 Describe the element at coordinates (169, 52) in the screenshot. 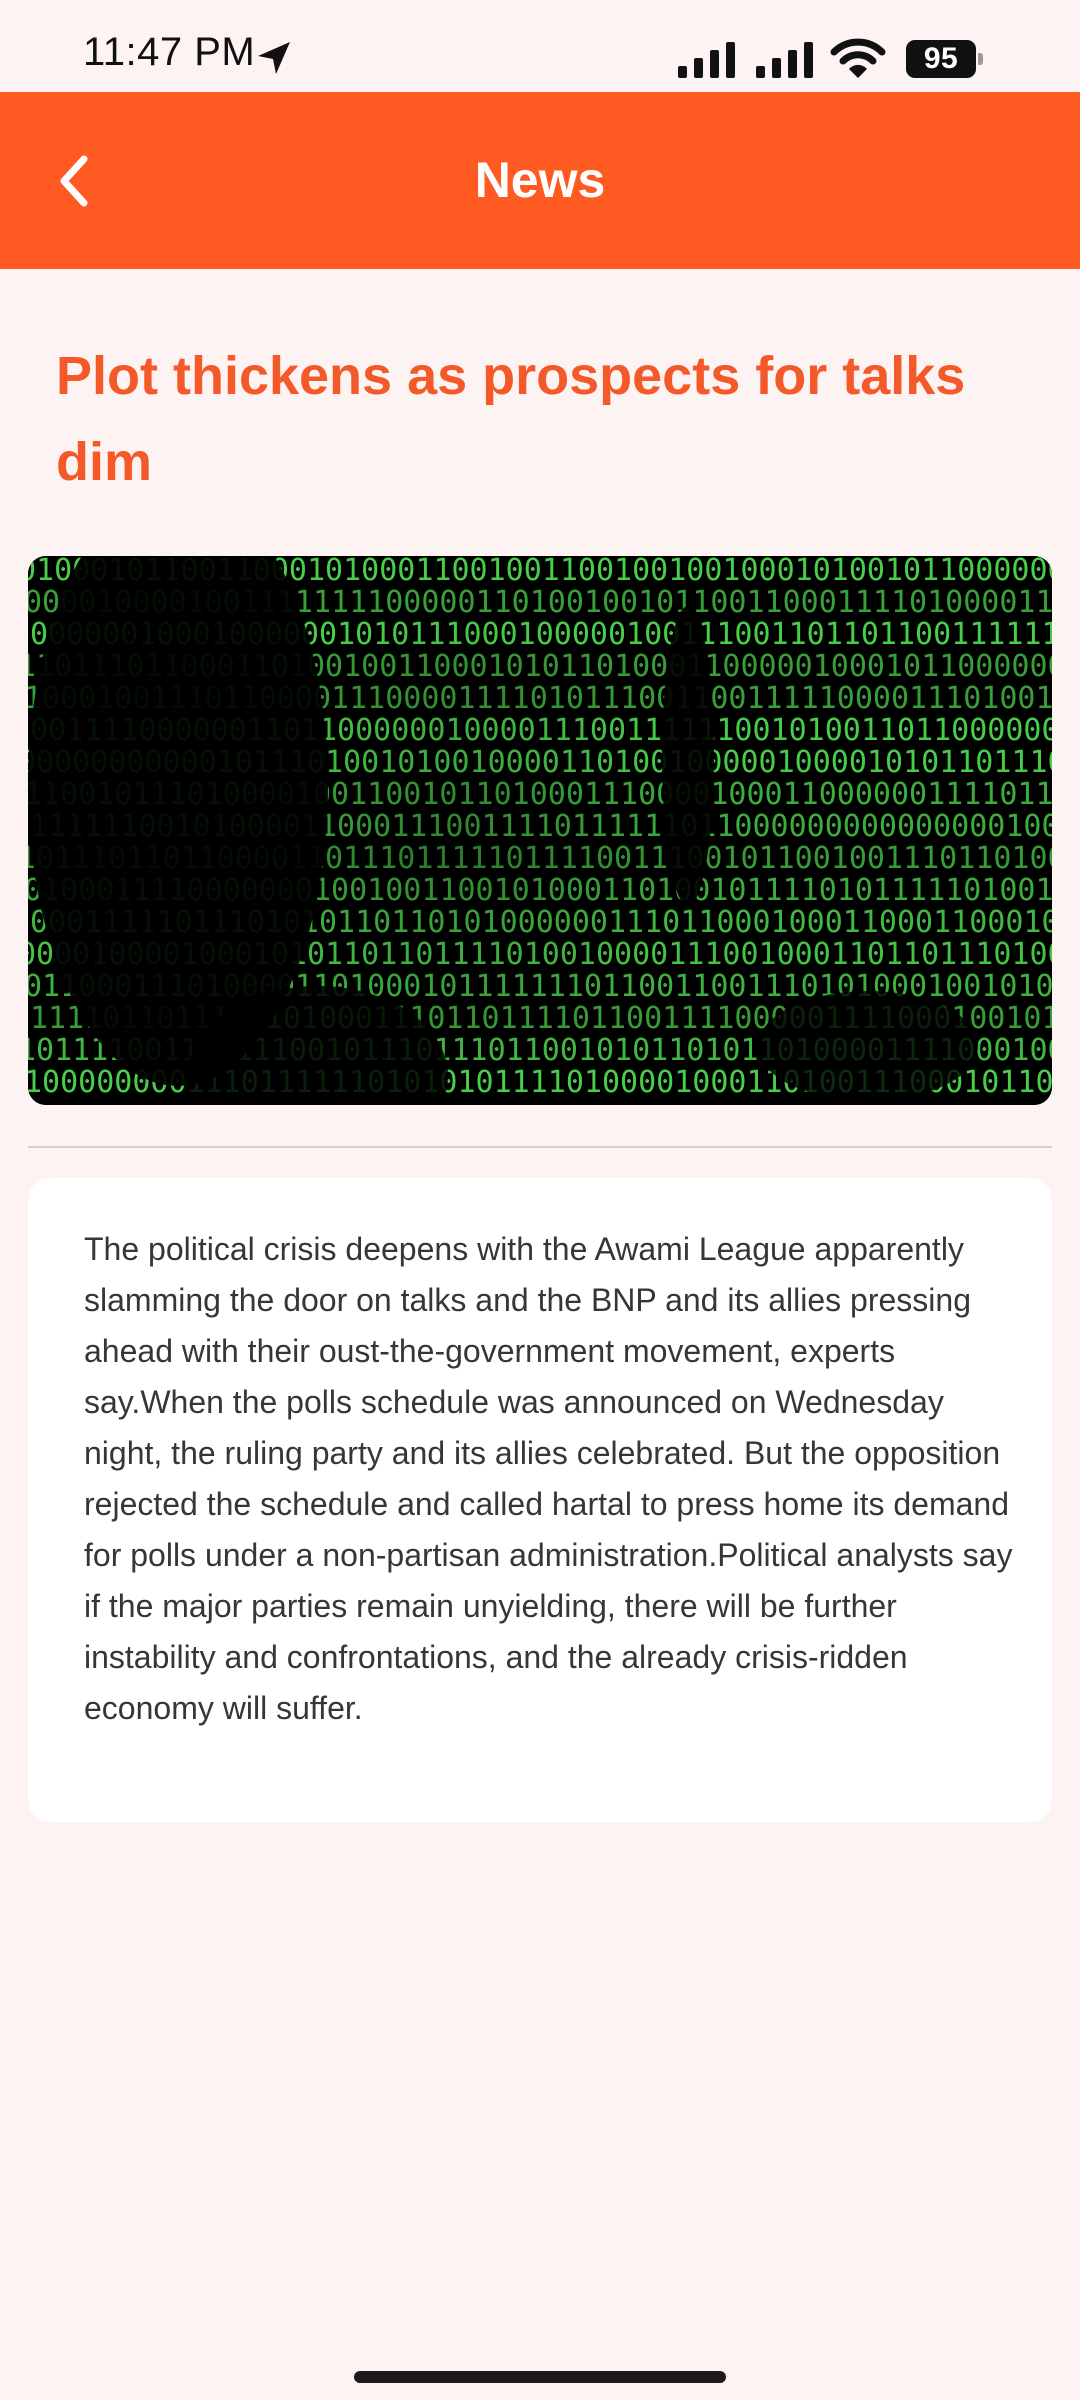

I see `status-time: 11:47 PM` at that location.